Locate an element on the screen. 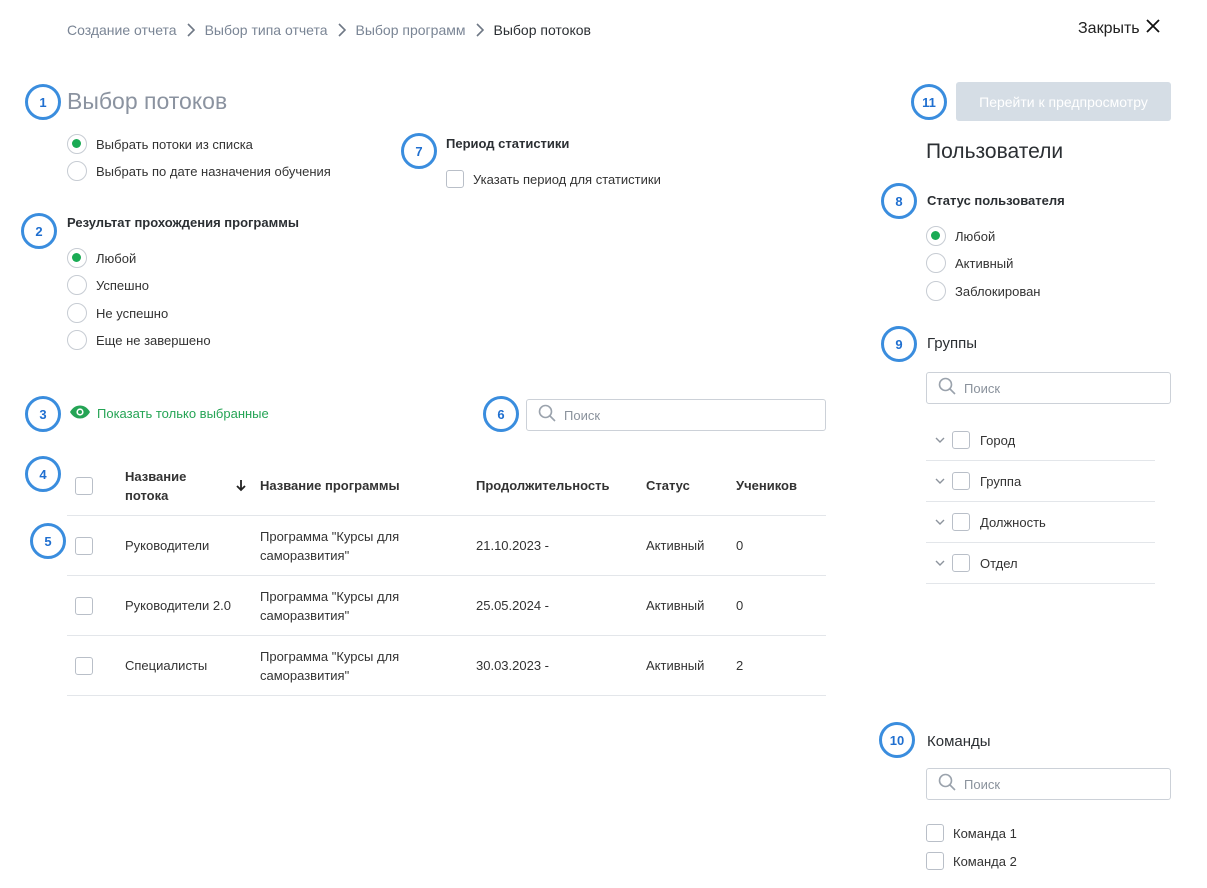 Image resolution: width=1207 pixels, height=888 pixels. team-item-label: Команда 2 is located at coordinates (985, 861).